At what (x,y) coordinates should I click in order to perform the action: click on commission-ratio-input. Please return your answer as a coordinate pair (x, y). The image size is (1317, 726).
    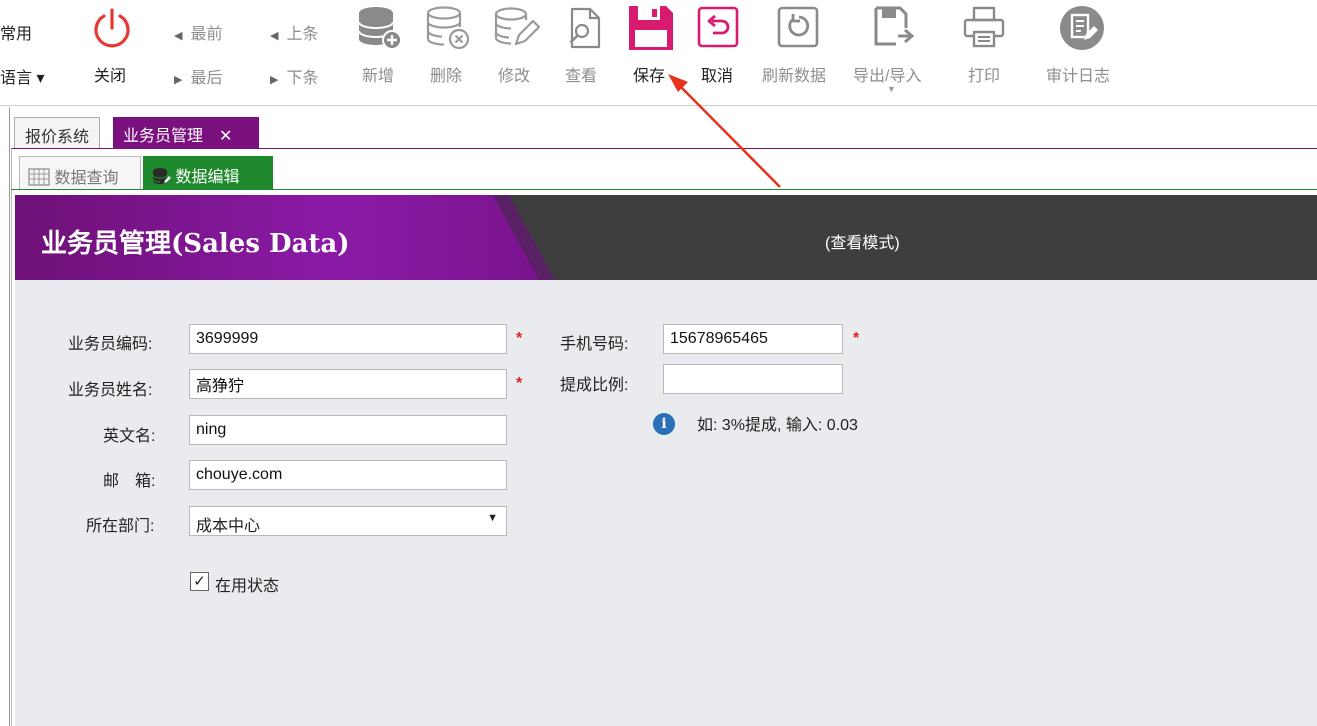
    Looking at the image, I should click on (753, 379).